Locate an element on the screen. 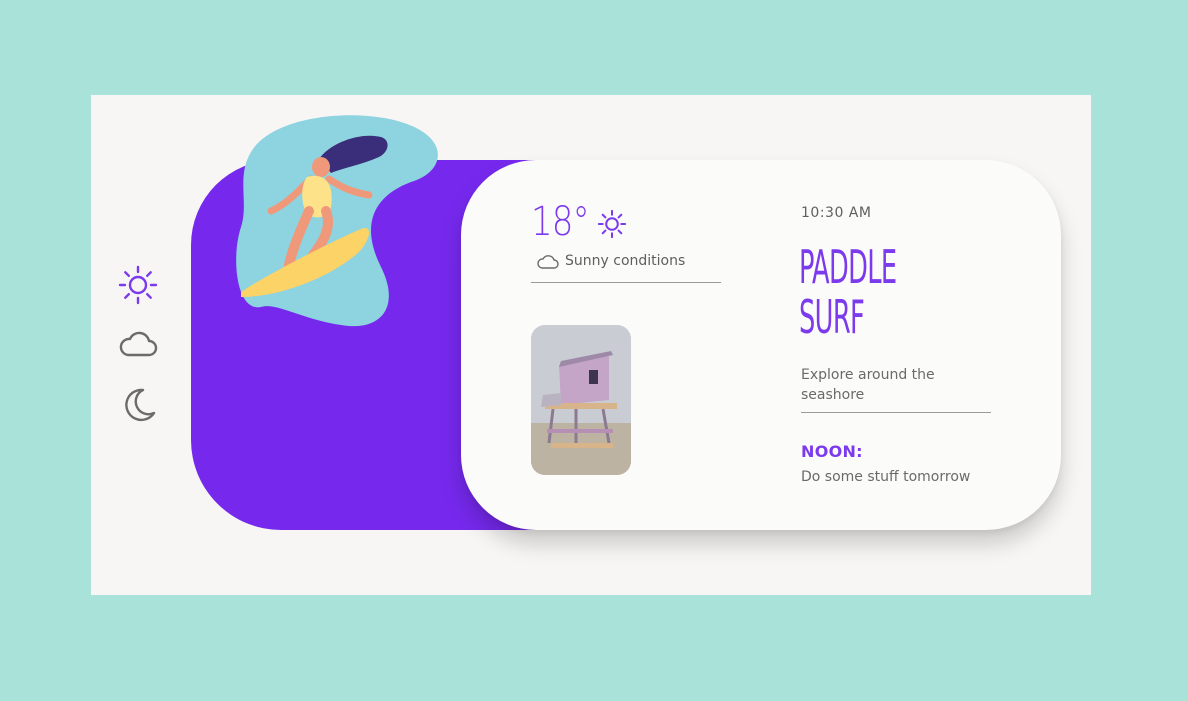  lifeguard-tower-image is located at coordinates (581, 400).